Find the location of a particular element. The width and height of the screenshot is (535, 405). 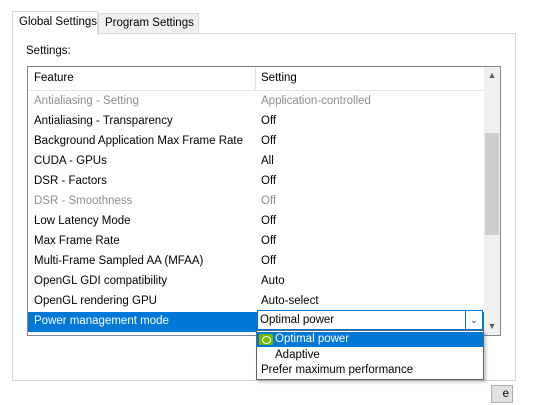

feature-cell: Max Frame Rate is located at coordinates (77, 241).